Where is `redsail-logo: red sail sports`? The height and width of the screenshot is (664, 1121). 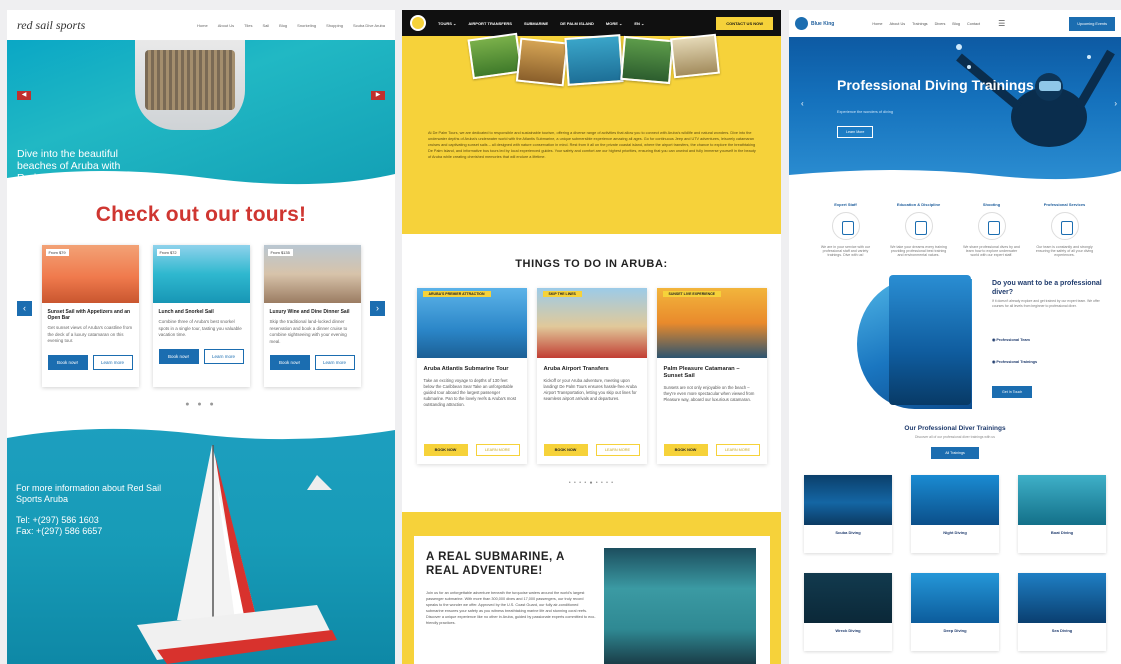
redsail-logo: red sail sports is located at coordinates (51, 25).